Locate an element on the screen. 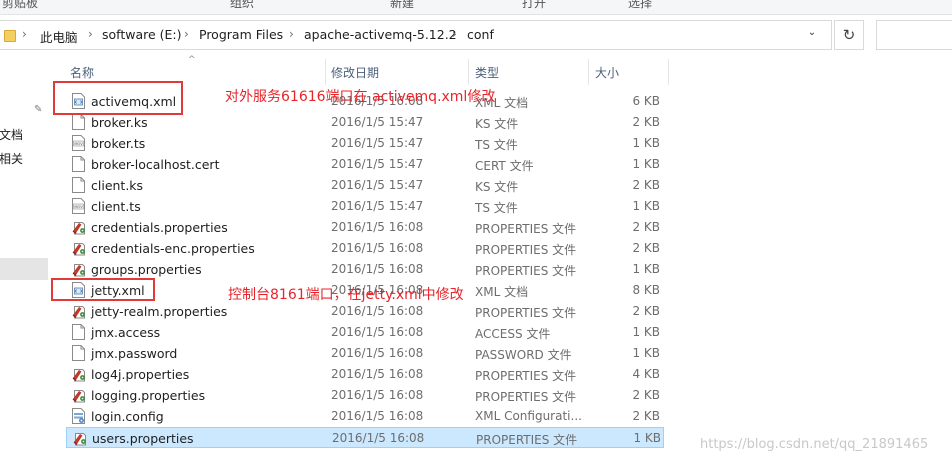 Image resolution: width=952 pixels, height=464 pixels. nav-item-related: 相关 is located at coordinates (11, 158).